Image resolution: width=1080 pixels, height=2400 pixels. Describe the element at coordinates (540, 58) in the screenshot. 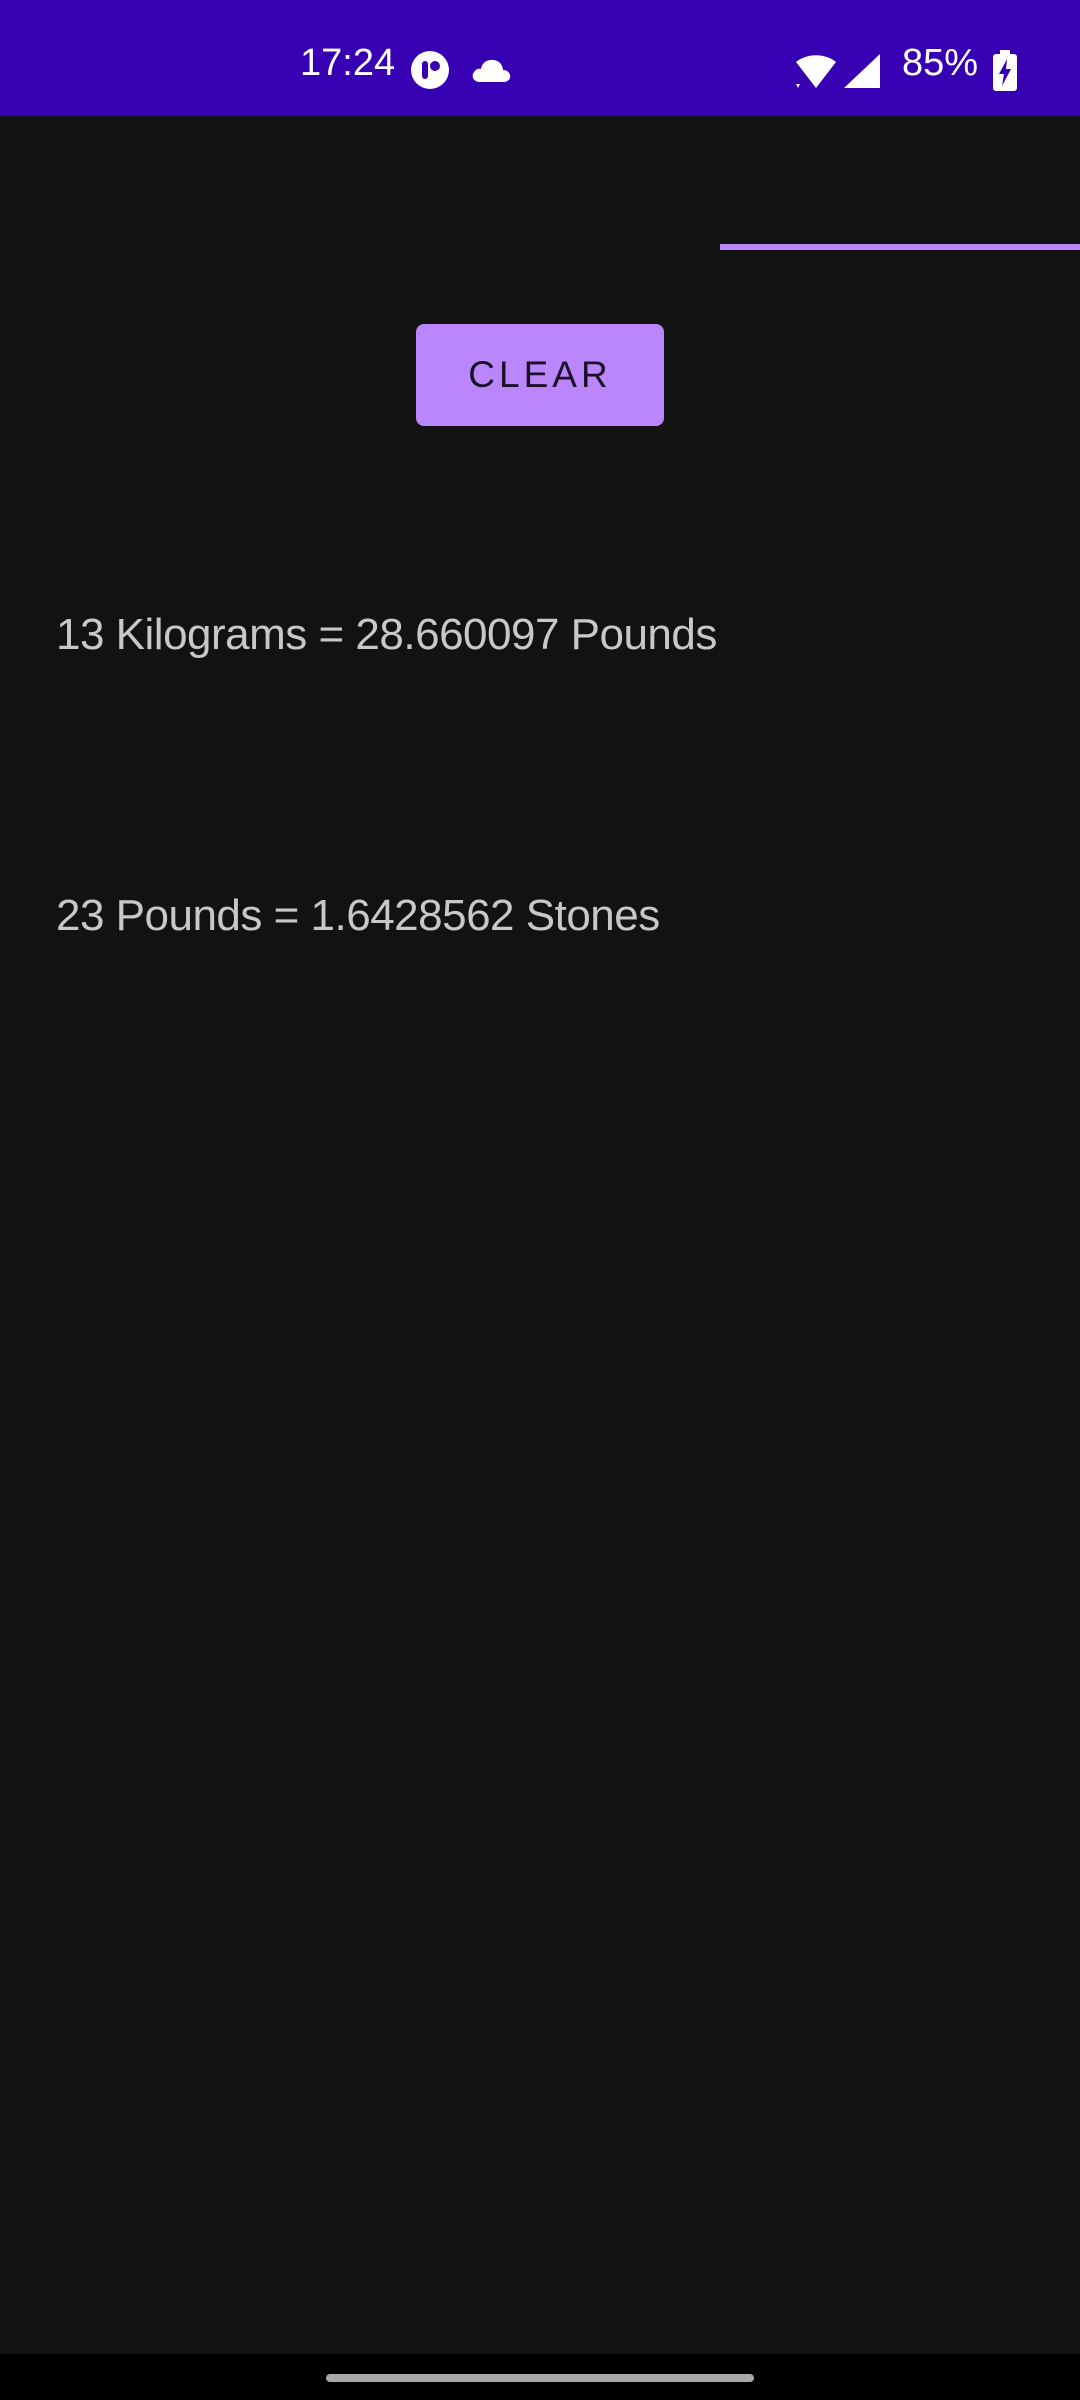

I see `status-bar: 17:24 85%` at that location.